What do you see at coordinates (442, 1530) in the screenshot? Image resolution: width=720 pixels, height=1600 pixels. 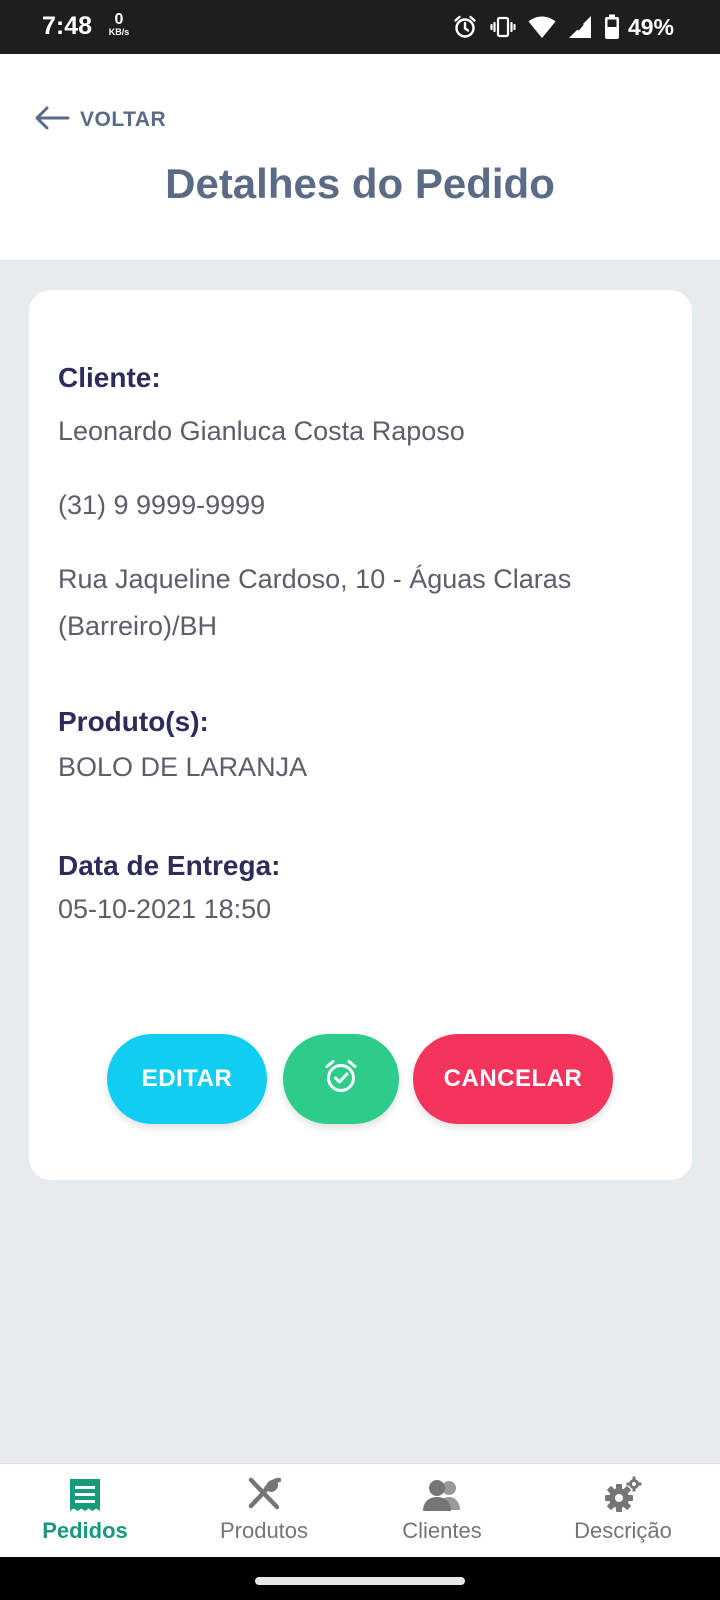 I see `nav-label-clientes: Clientes` at bounding box center [442, 1530].